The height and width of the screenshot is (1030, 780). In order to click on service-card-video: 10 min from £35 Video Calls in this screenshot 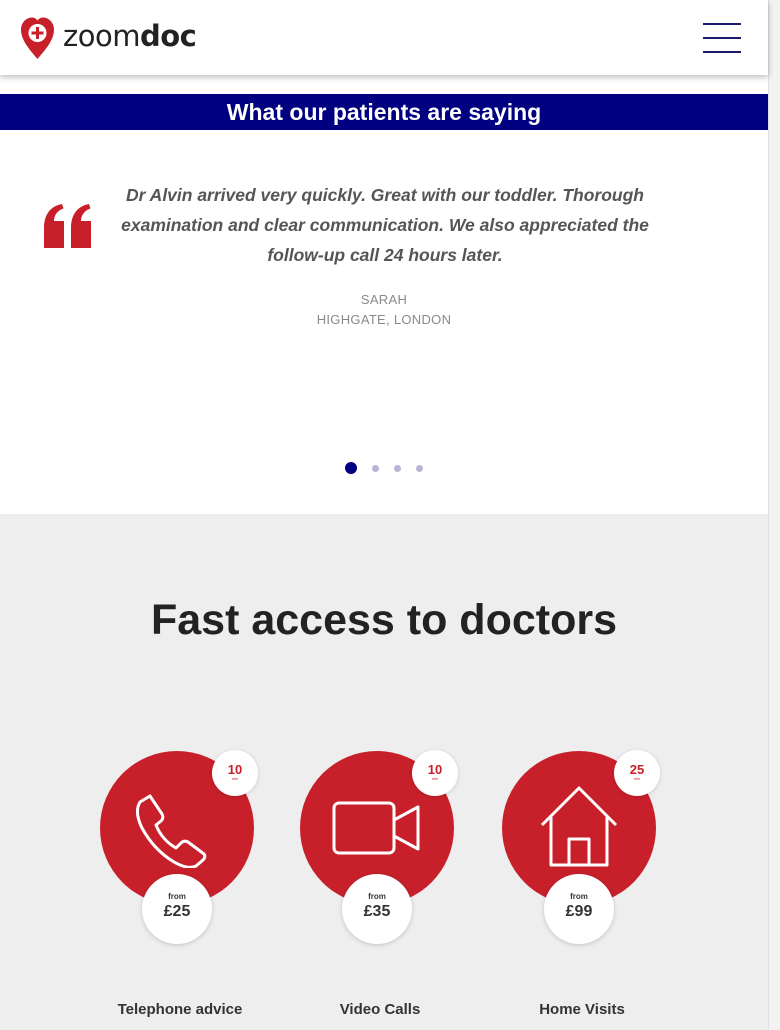, I will do `click(380, 890)`.